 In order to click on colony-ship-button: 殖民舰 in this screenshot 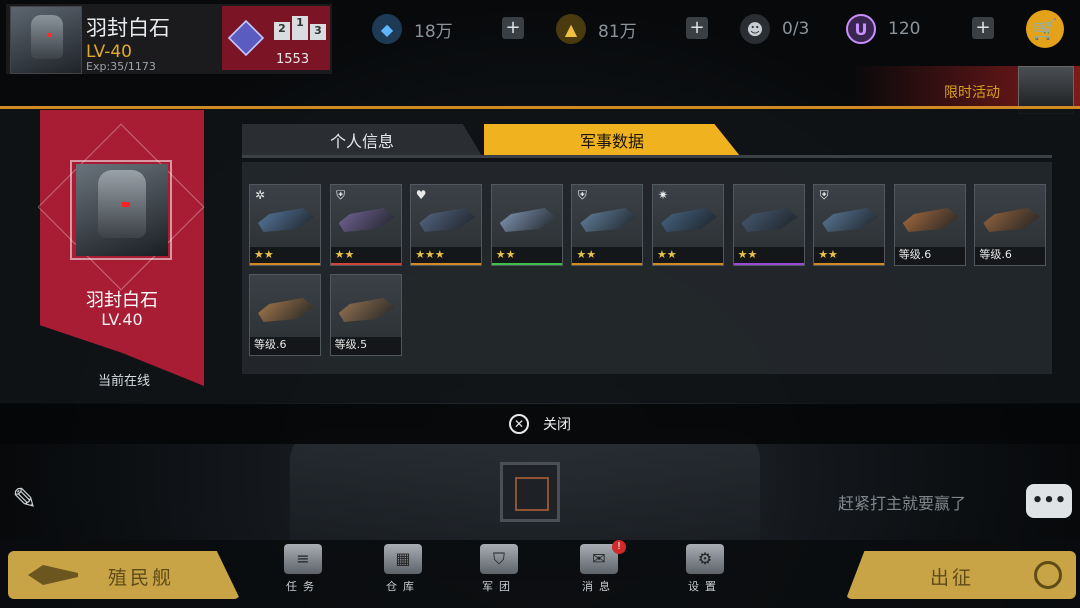, I will do `click(124, 575)`.